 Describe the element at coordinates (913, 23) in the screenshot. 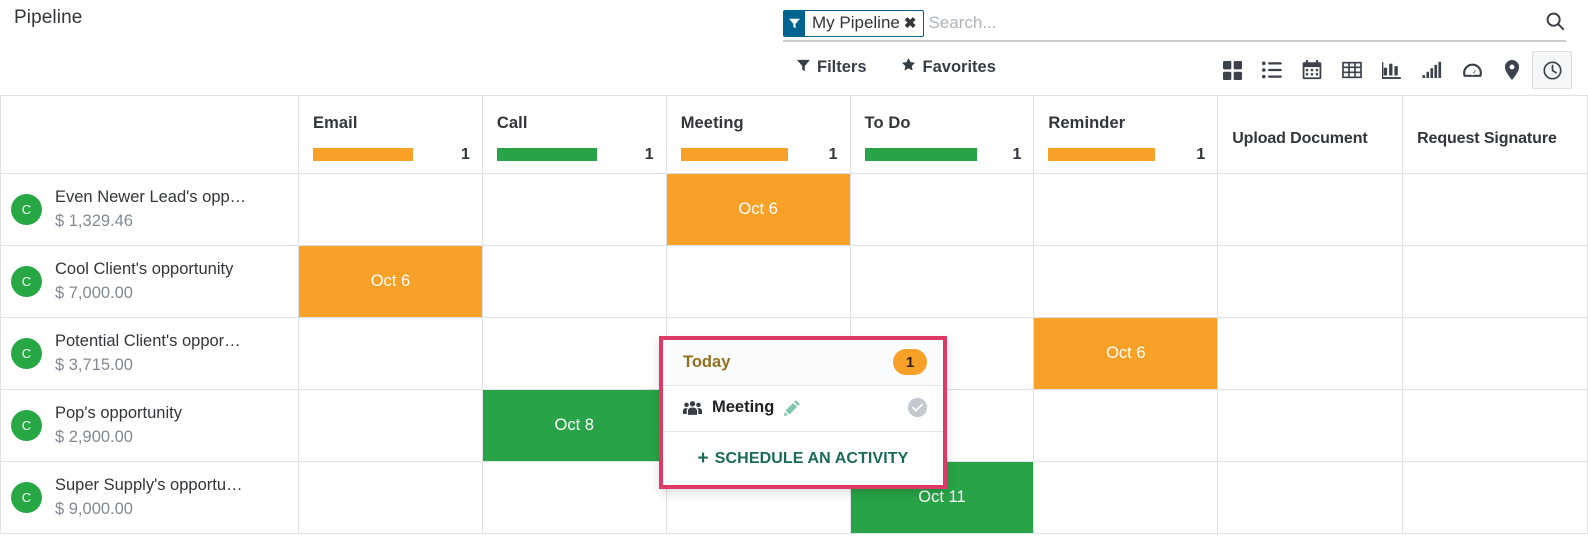

I see `close-icon: ✖` at that location.